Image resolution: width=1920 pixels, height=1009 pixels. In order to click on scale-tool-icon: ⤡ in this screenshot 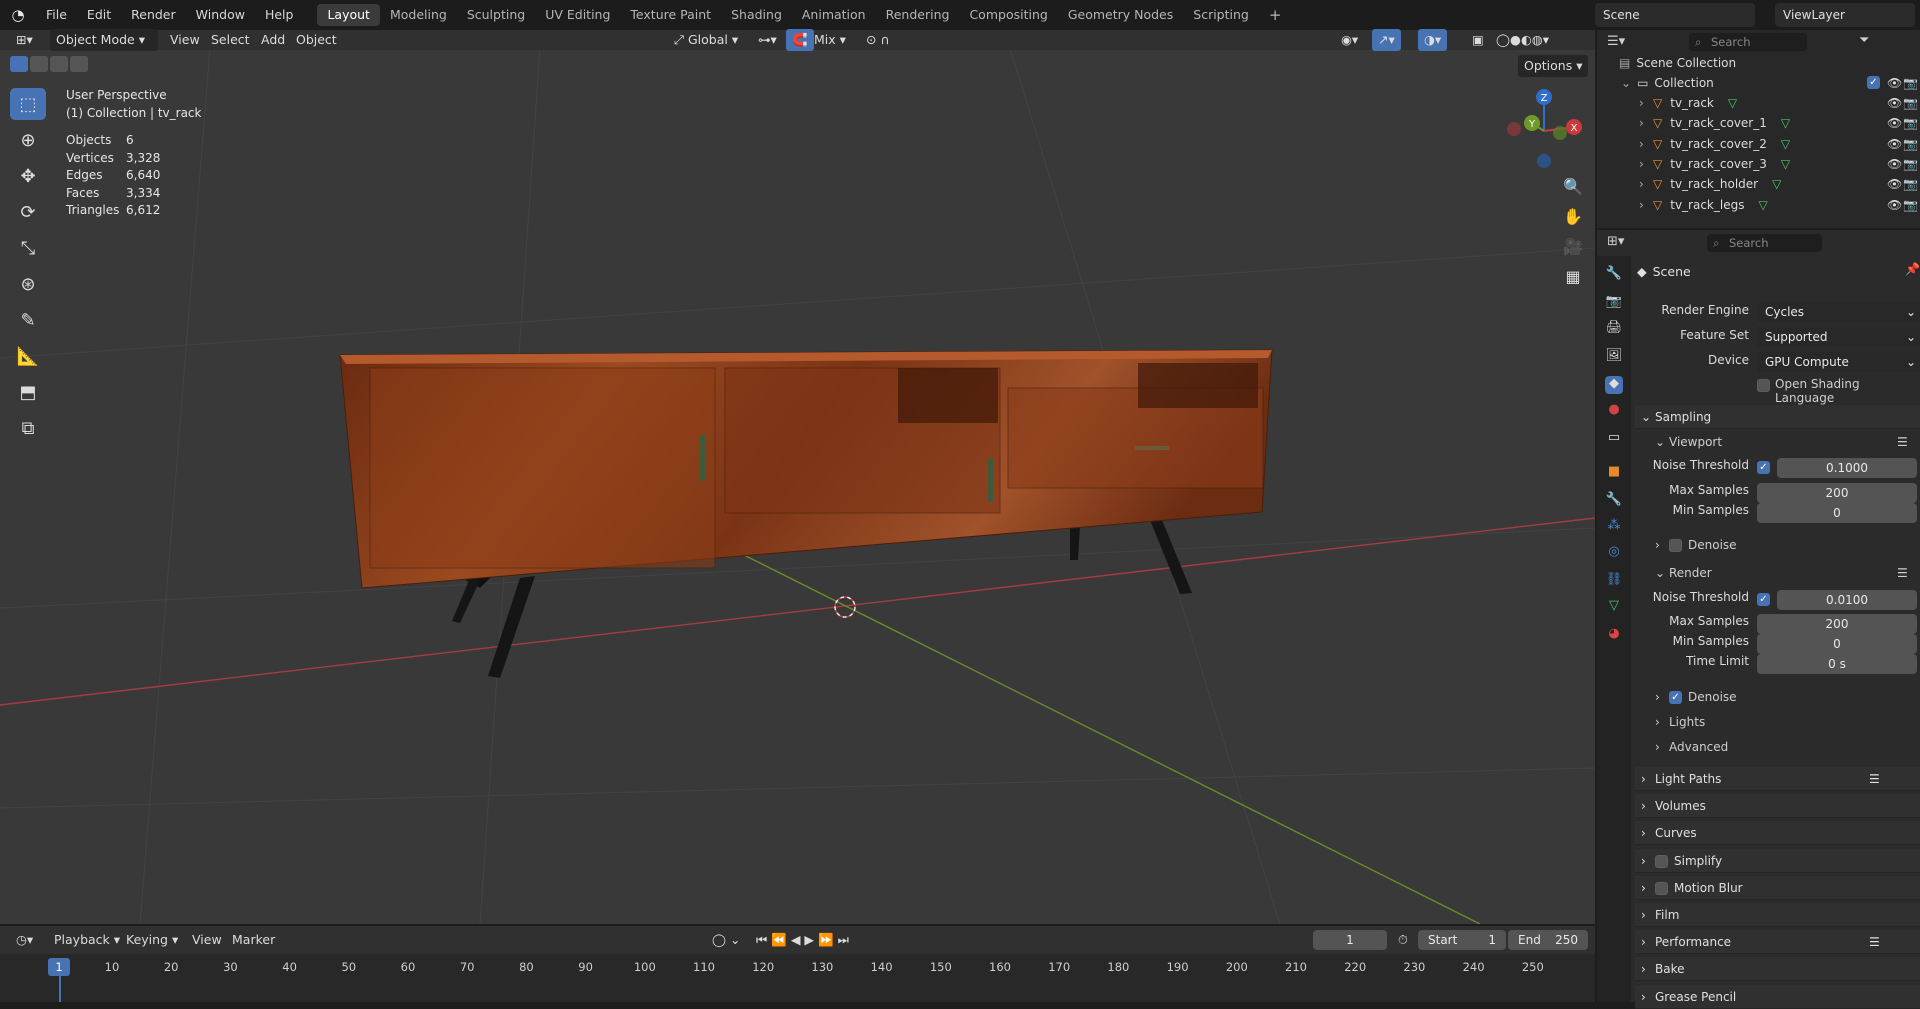, I will do `click(28, 248)`.